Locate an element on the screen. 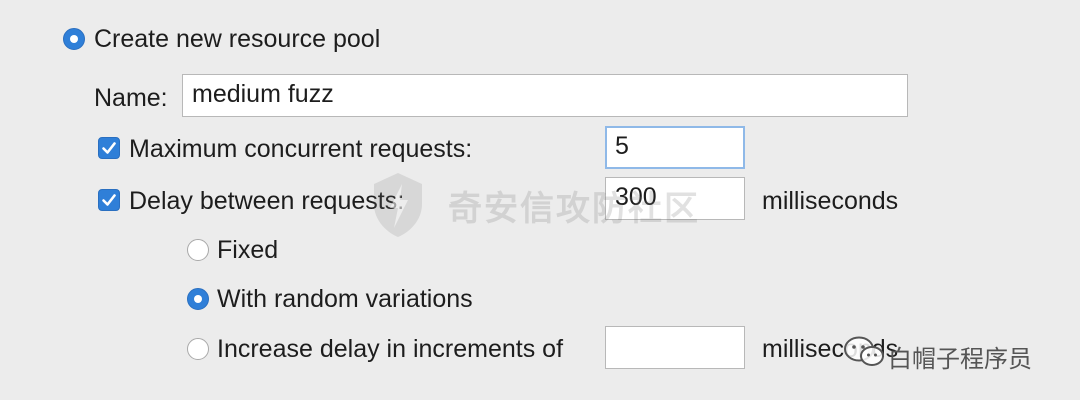  increase-delay-label: Increase delay in increments of is located at coordinates (390, 349).